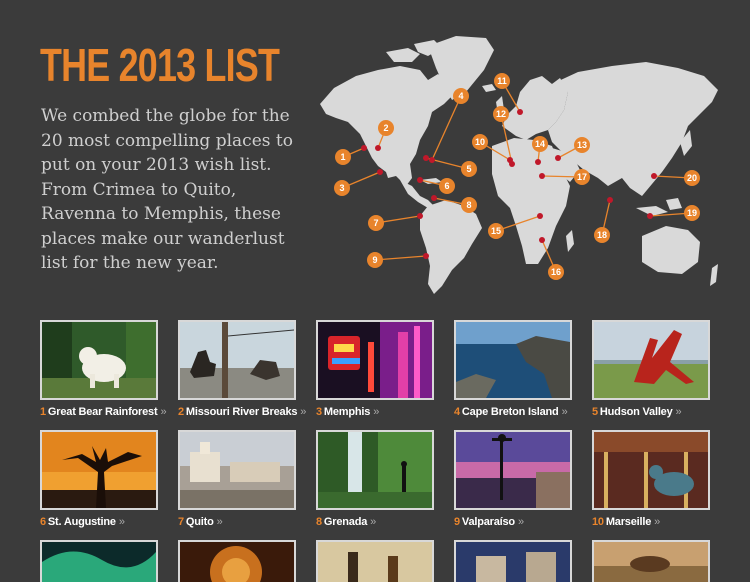 This screenshot has width=750, height=582. What do you see at coordinates (636, 412) in the screenshot?
I see `place-name: Hudson Valley` at bounding box center [636, 412].